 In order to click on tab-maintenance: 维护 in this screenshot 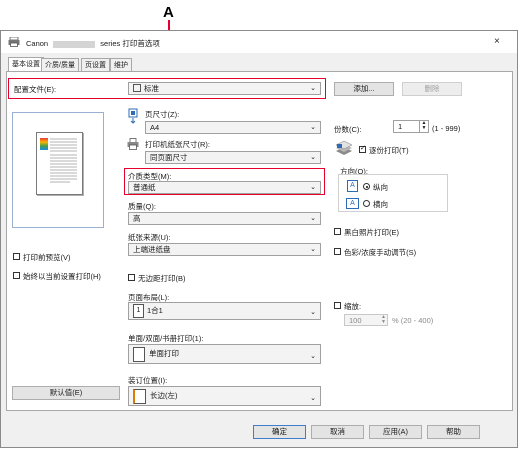, I will do `click(121, 64)`.